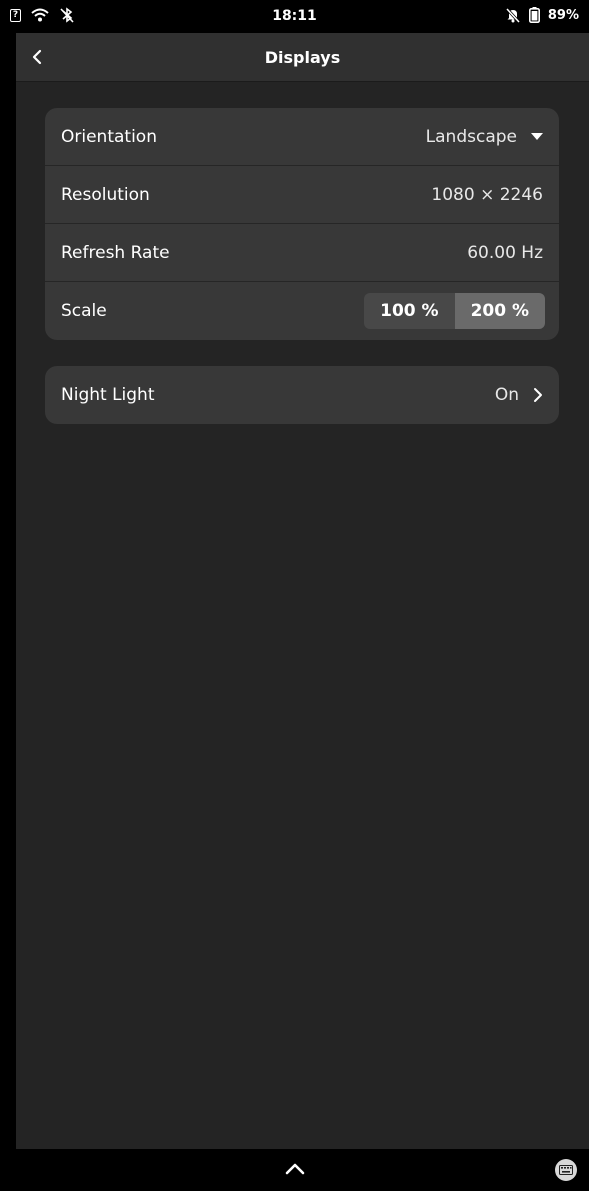 The width and height of the screenshot is (589, 1191). Describe the element at coordinates (302, 253) in the screenshot. I see `refresh-rate-row: Refresh Rate 60.00 Hz` at that location.